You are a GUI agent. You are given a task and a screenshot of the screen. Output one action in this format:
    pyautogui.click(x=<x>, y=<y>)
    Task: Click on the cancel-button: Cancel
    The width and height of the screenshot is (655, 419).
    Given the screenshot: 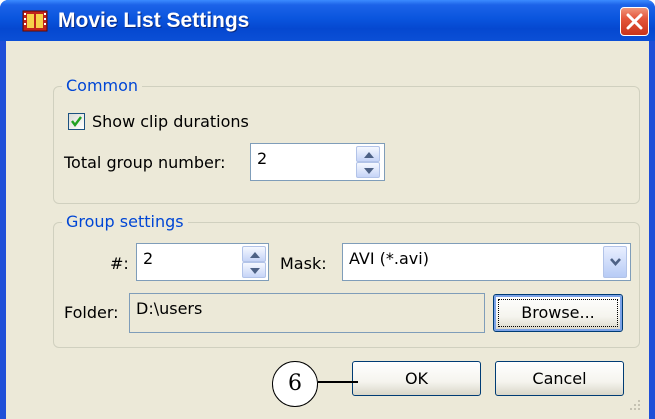 What is the action you would take?
    pyautogui.click(x=559, y=378)
    